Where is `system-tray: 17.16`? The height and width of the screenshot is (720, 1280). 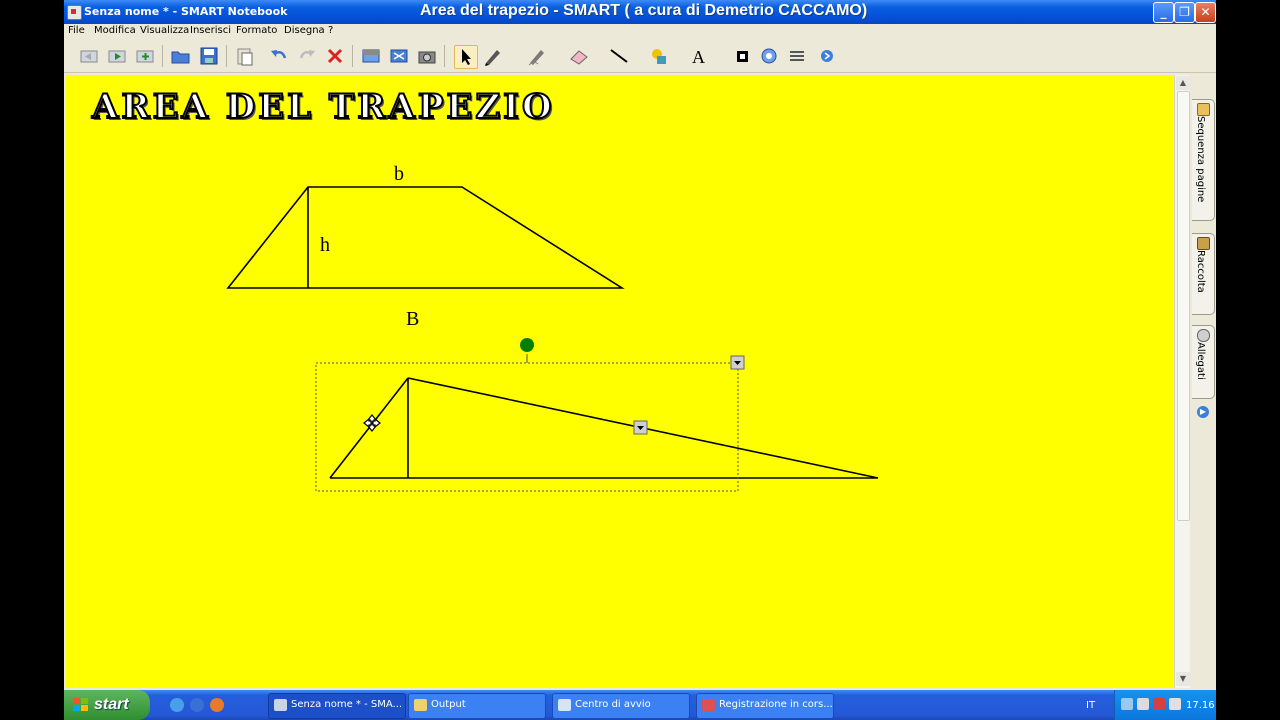 system-tray: 17.16 is located at coordinates (1165, 705).